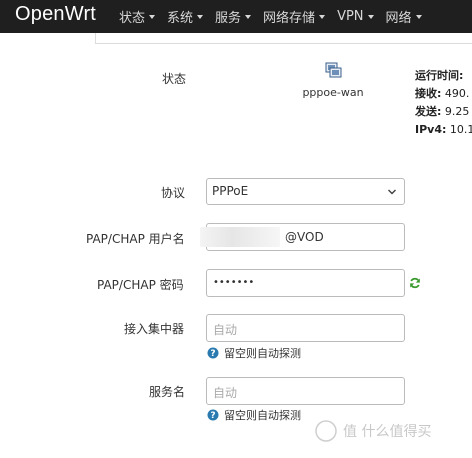  What do you see at coordinates (135, 239) in the screenshot?
I see `username-label: PAP/CHAP 用户名` at bounding box center [135, 239].